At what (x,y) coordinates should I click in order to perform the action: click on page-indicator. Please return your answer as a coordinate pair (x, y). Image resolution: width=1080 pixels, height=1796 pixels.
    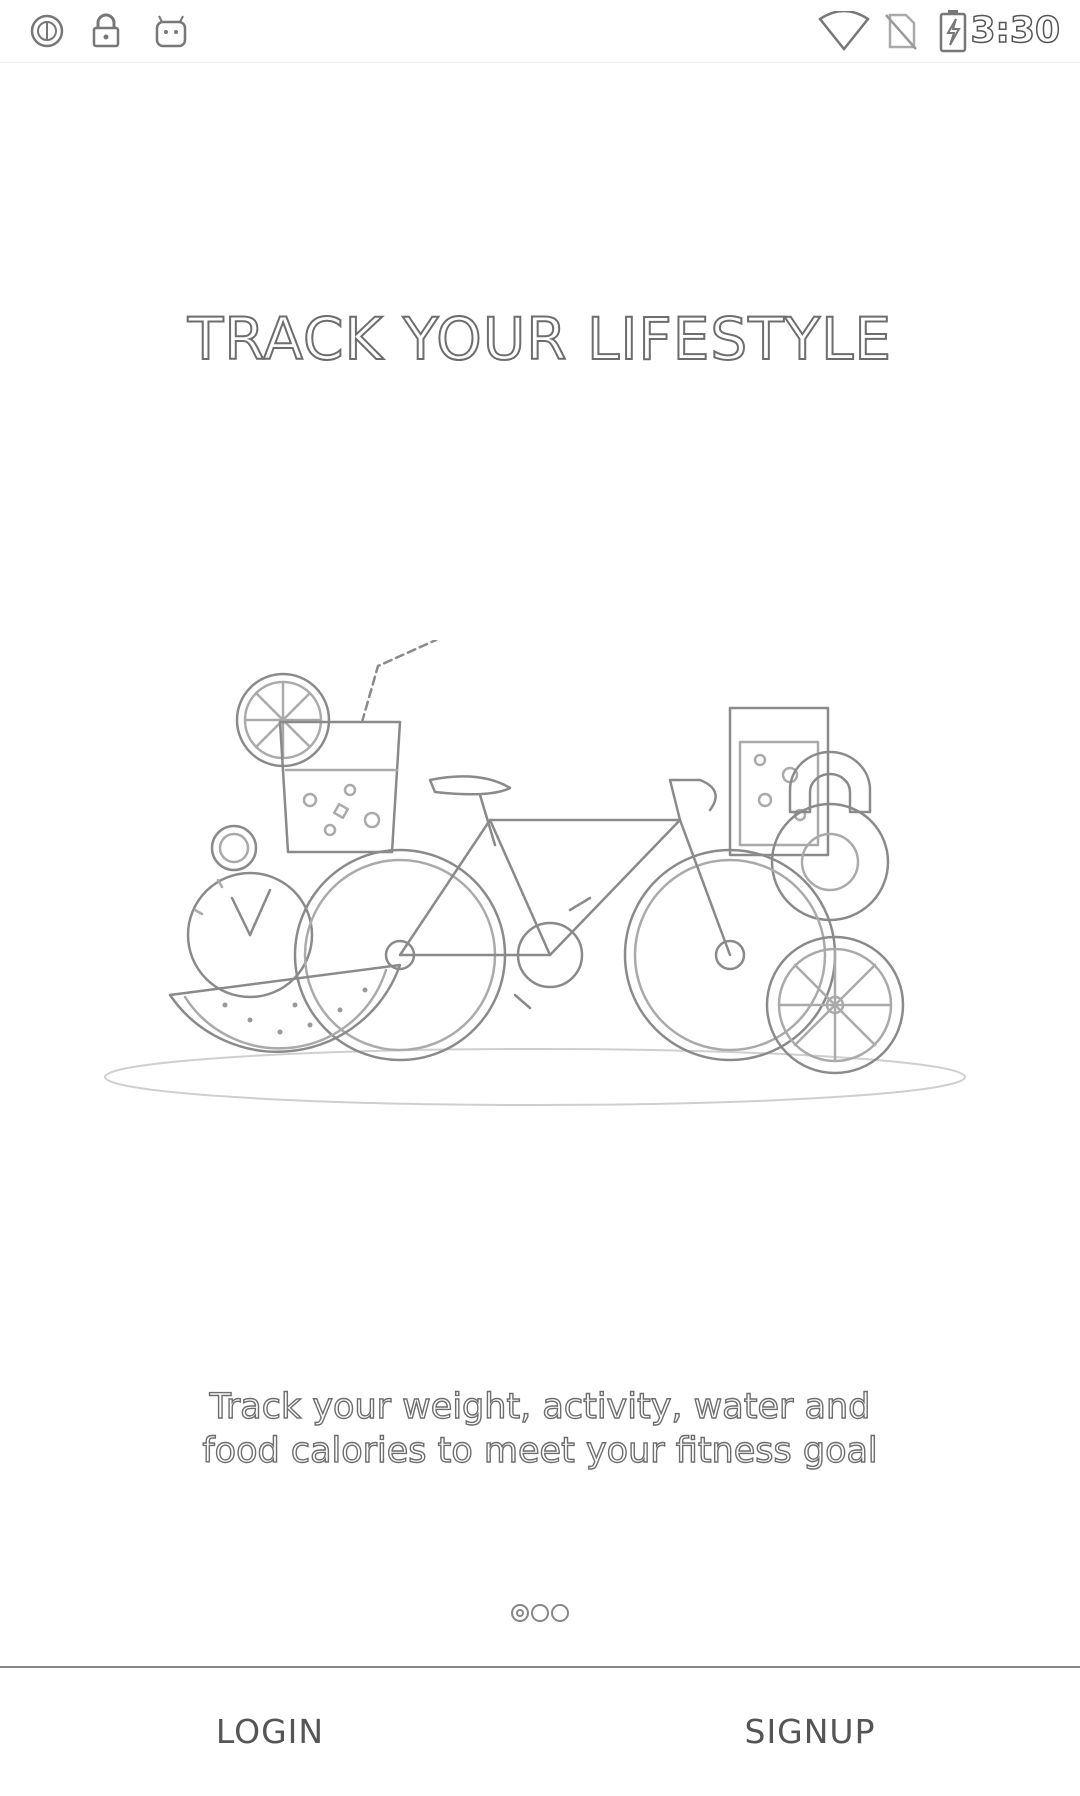
    Looking at the image, I should click on (540, 1613).